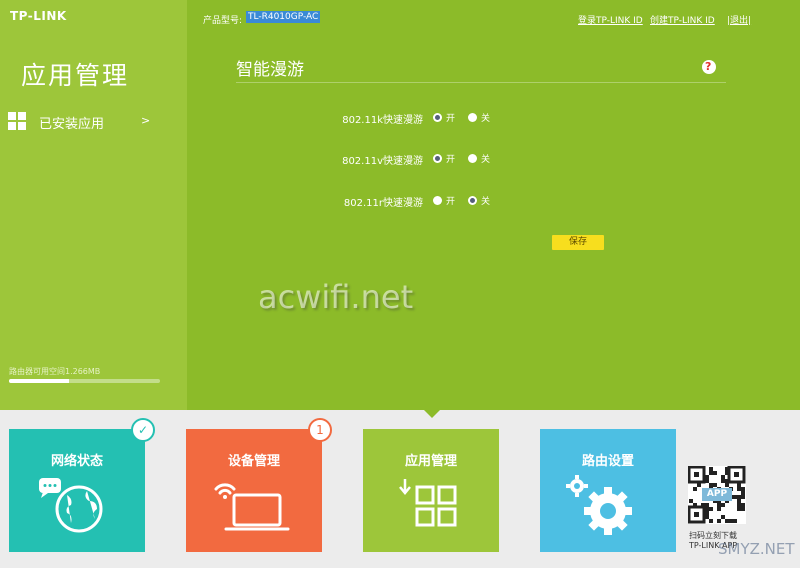 Image resolution: width=800 pixels, height=568 pixels. Describe the element at coordinates (38, 16) in the screenshot. I see `logo: TP-LINK` at that location.